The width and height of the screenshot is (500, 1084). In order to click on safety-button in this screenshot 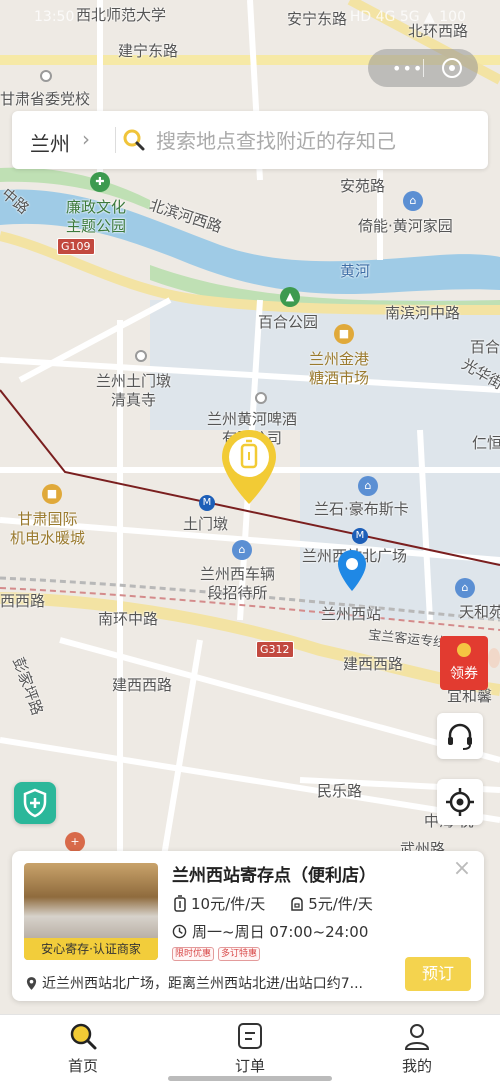, I will do `click(35, 803)`.